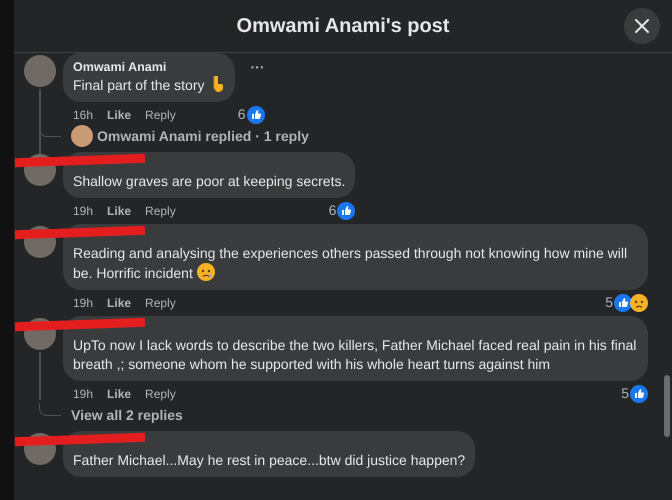 This screenshot has width=672, height=500. I want to click on close-button, so click(642, 26).